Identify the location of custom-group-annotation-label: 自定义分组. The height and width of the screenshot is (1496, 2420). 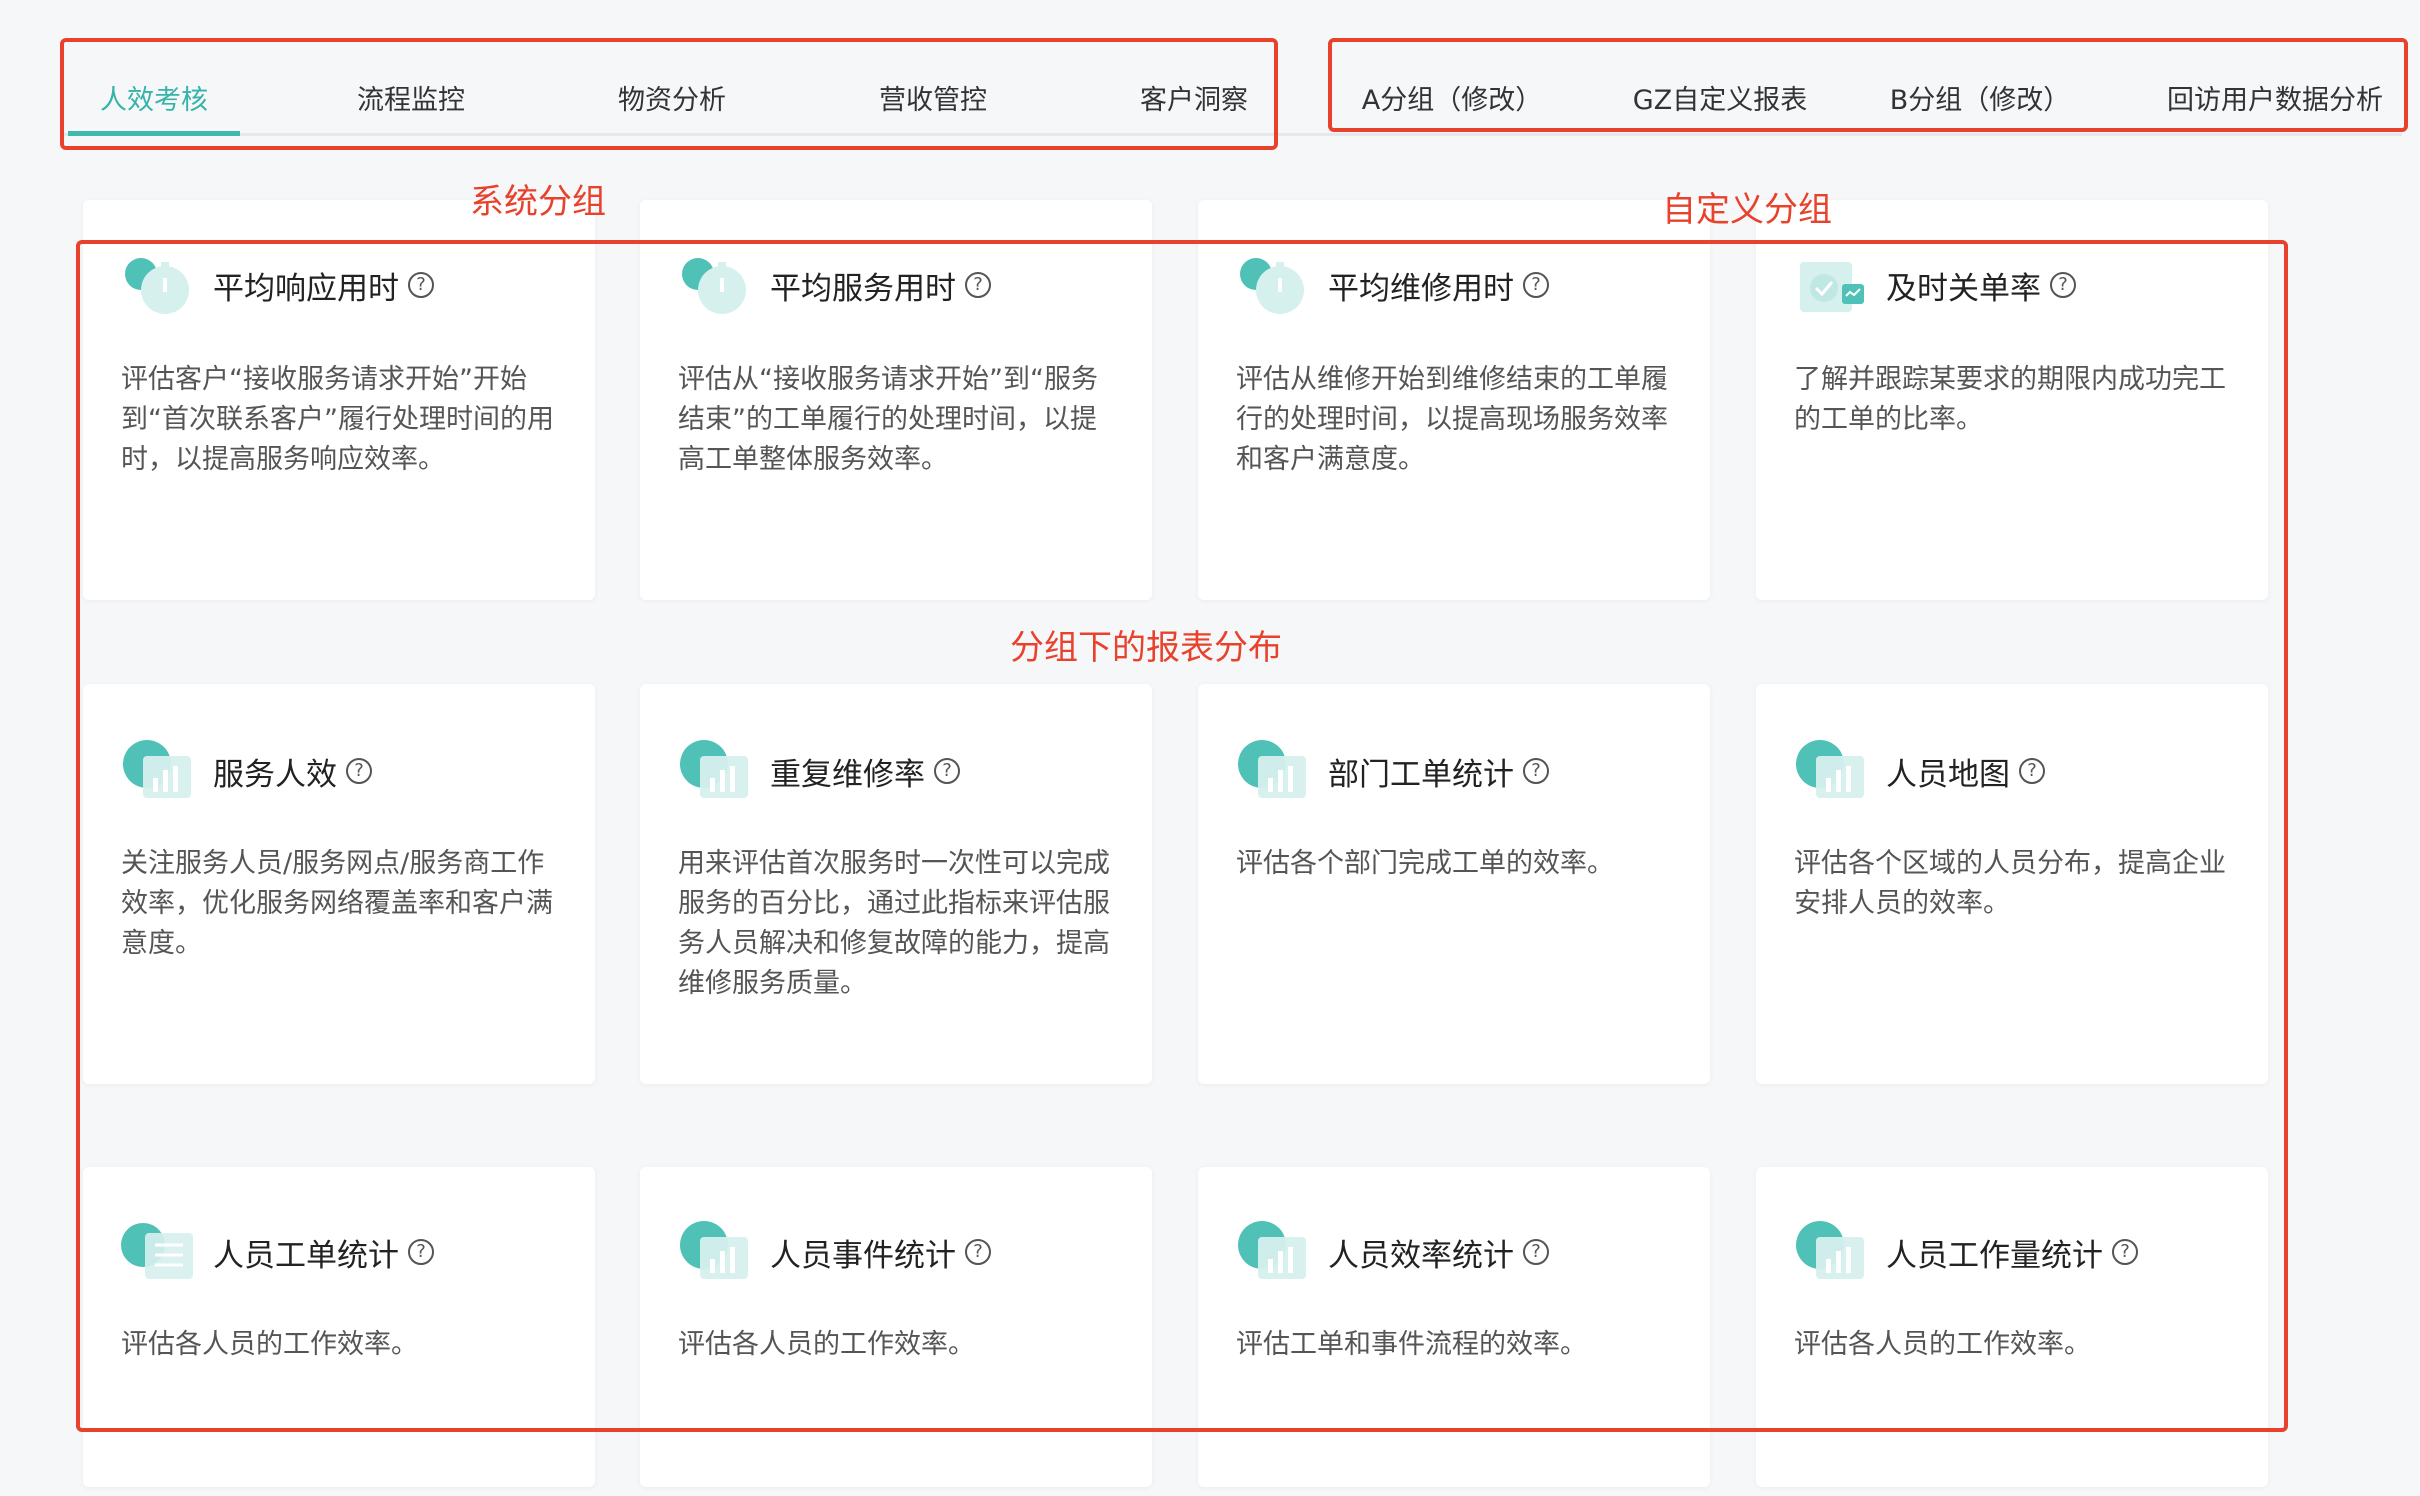
(1747, 210).